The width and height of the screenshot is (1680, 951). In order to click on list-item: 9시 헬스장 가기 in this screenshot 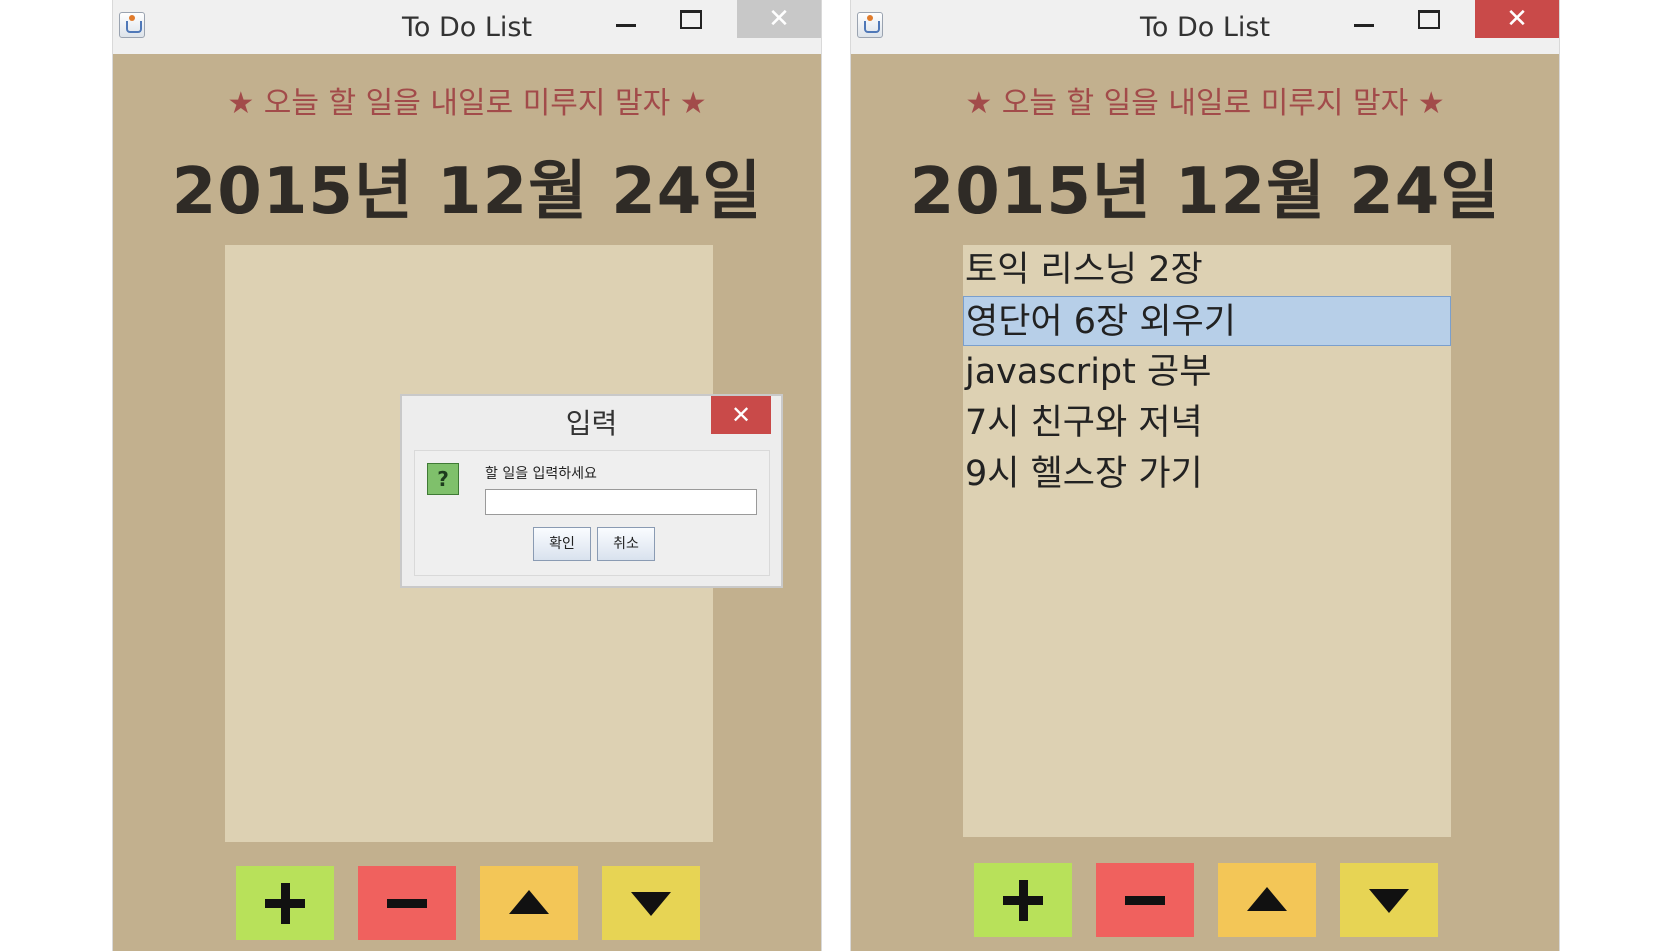, I will do `click(1207, 474)`.